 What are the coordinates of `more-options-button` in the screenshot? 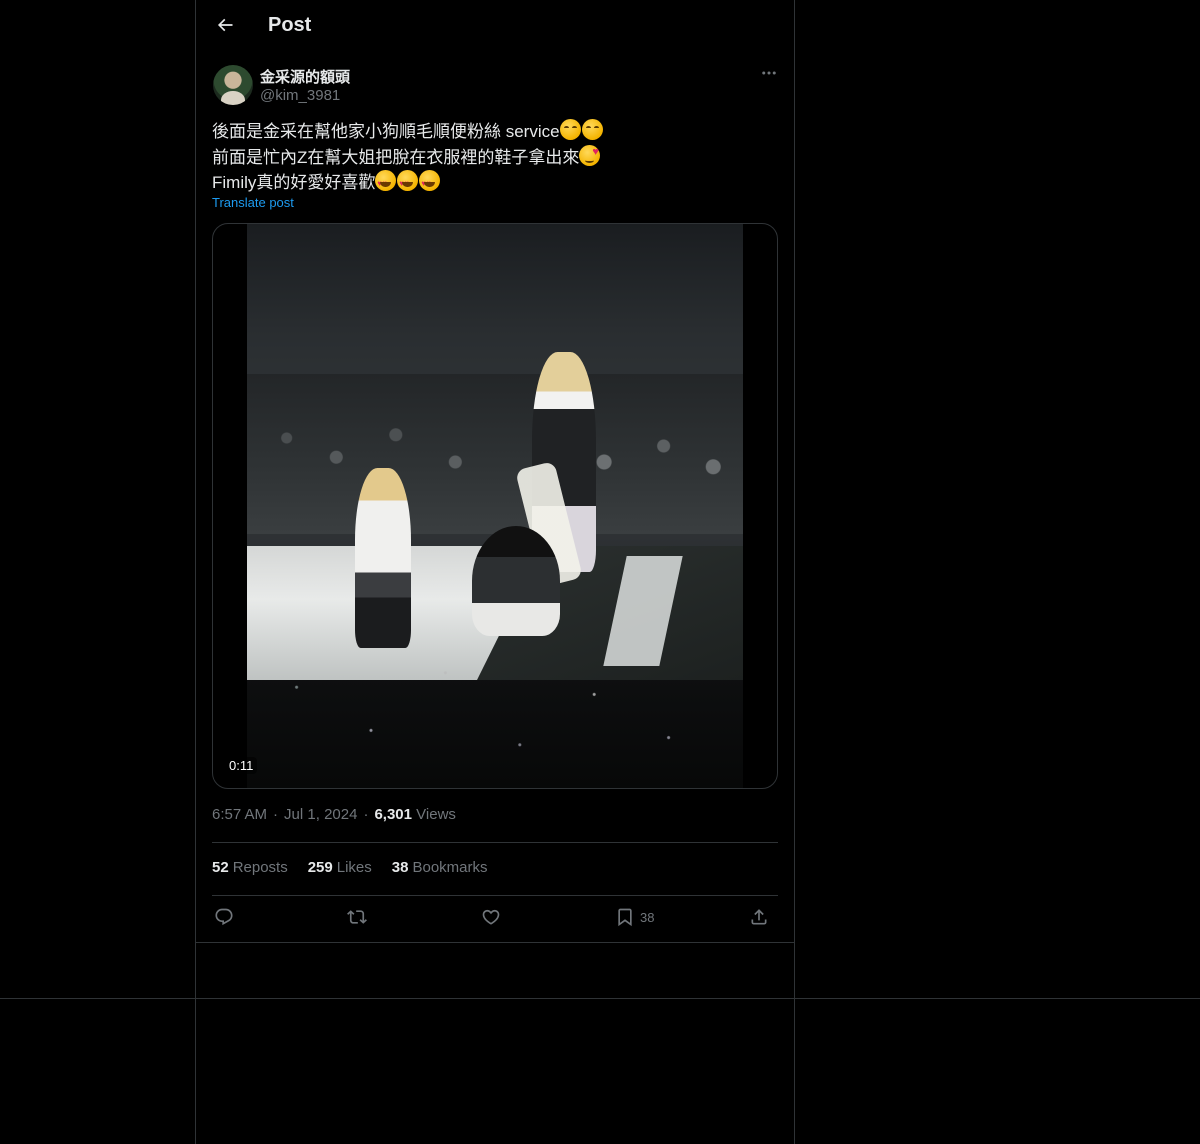 It's located at (769, 75).